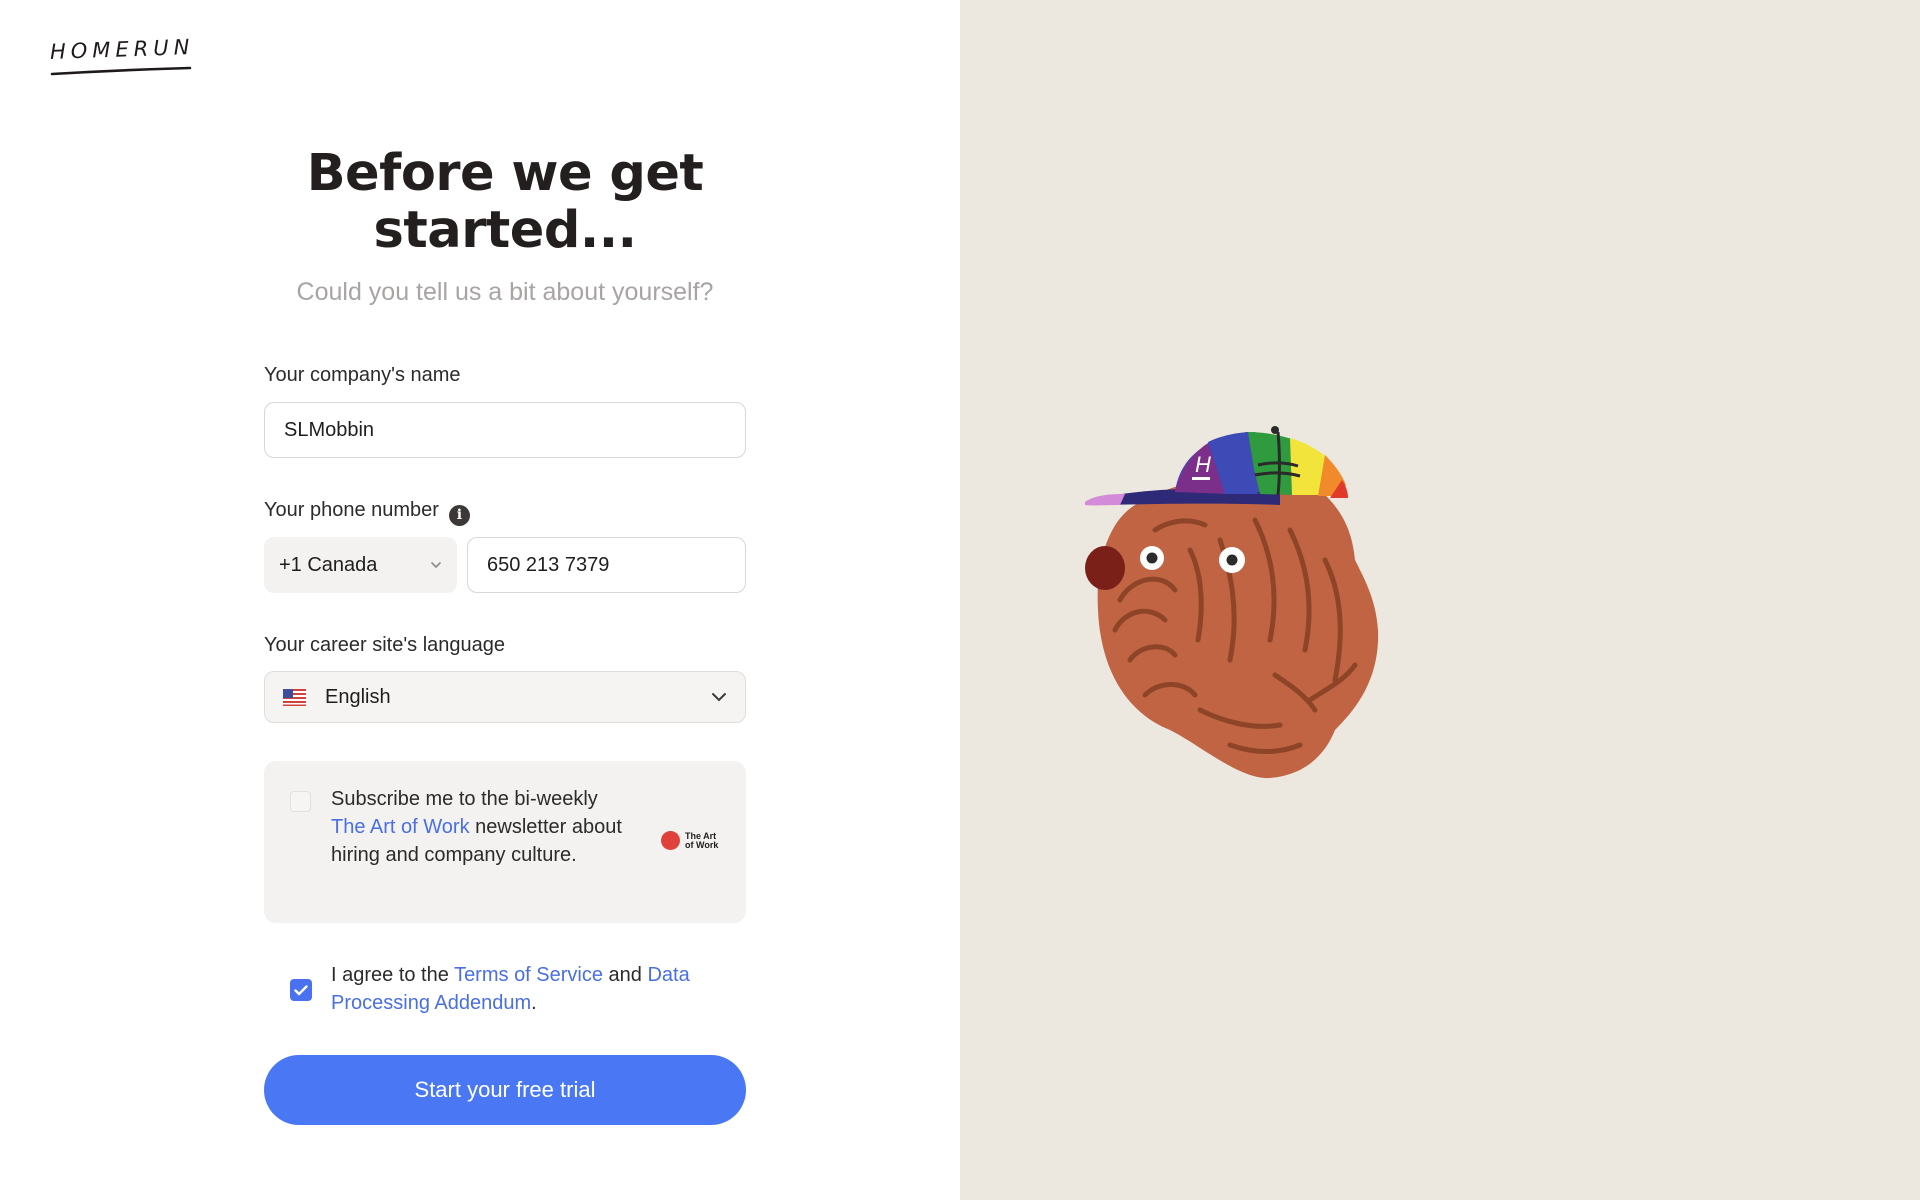 This screenshot has height=1200, width=1920. I want to click on terms-checkbox, so click(301, 990).